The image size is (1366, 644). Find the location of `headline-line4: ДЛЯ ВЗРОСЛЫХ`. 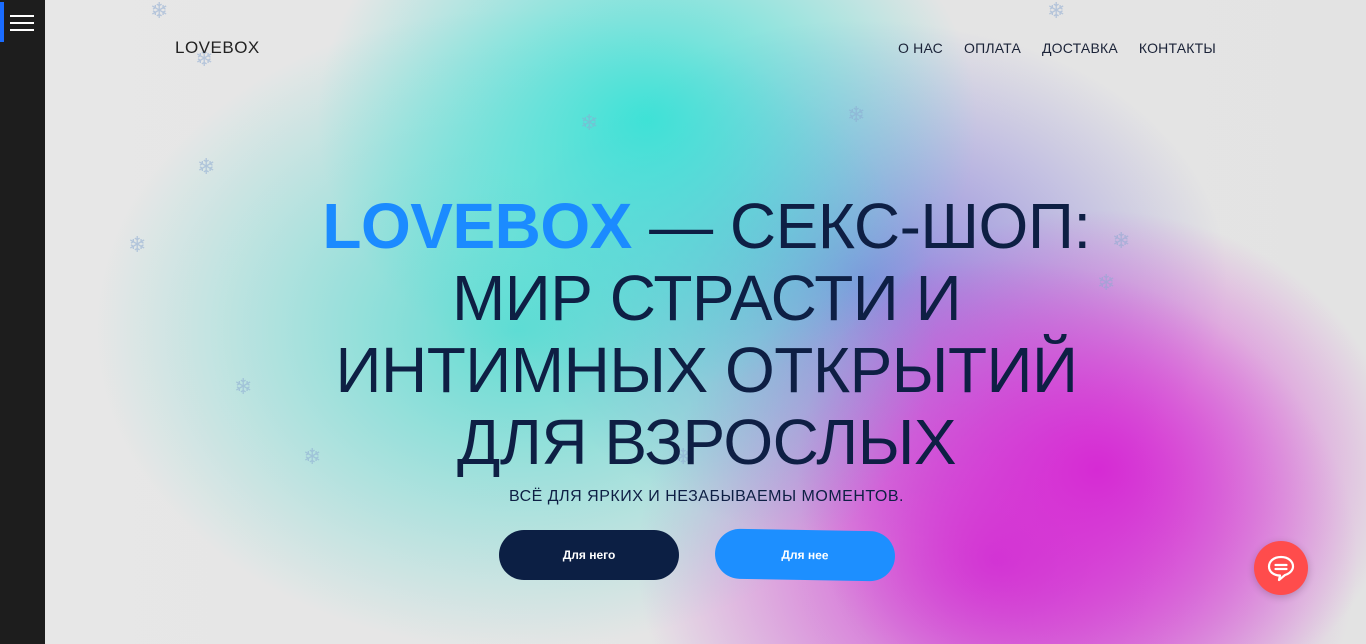

headline-line4: ДЛЯ ВЗРОСЛЫХ is located at coordinates (706, 442).